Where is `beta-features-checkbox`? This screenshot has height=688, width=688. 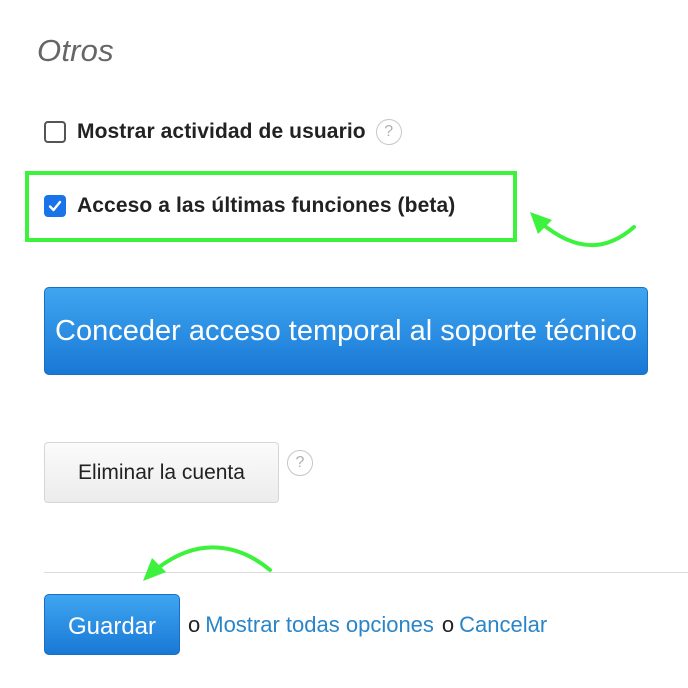 beta-features-checkbox is located at coordinates (55, 206).